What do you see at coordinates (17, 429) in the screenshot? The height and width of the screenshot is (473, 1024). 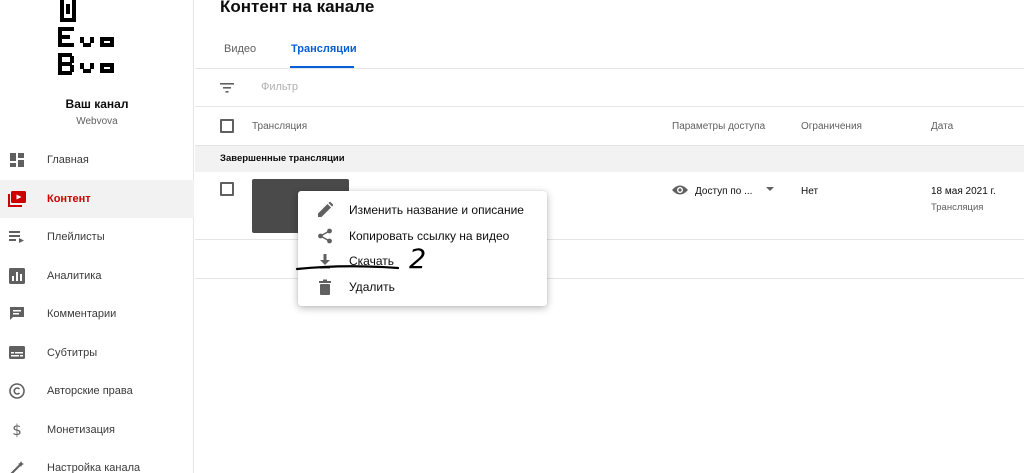 I see `dollar-icon: $` at bounding box center [17, 429].